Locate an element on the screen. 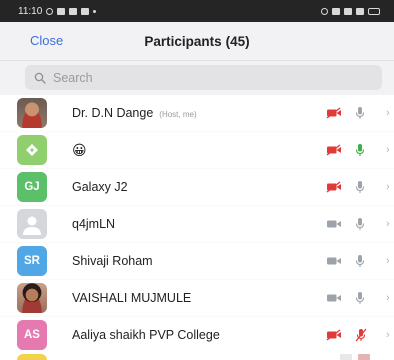 This screenshot has height=360, width=394. participant-name: Dr. D.N Dange (Host, me) is located at coordinates (134, 113).